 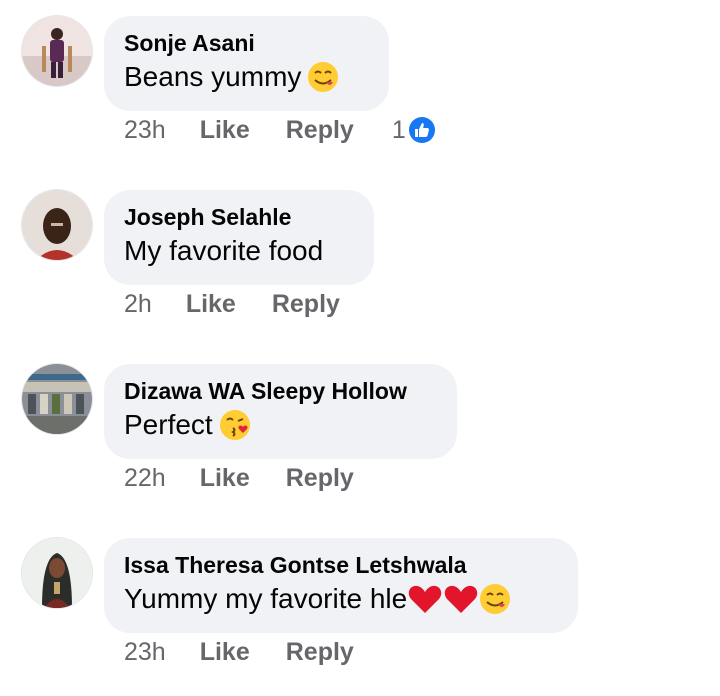 What do you see at coordinates (224, 250) in the screenshot?
I see `comment-text: My favorite food` at bounding box center [224, 250].